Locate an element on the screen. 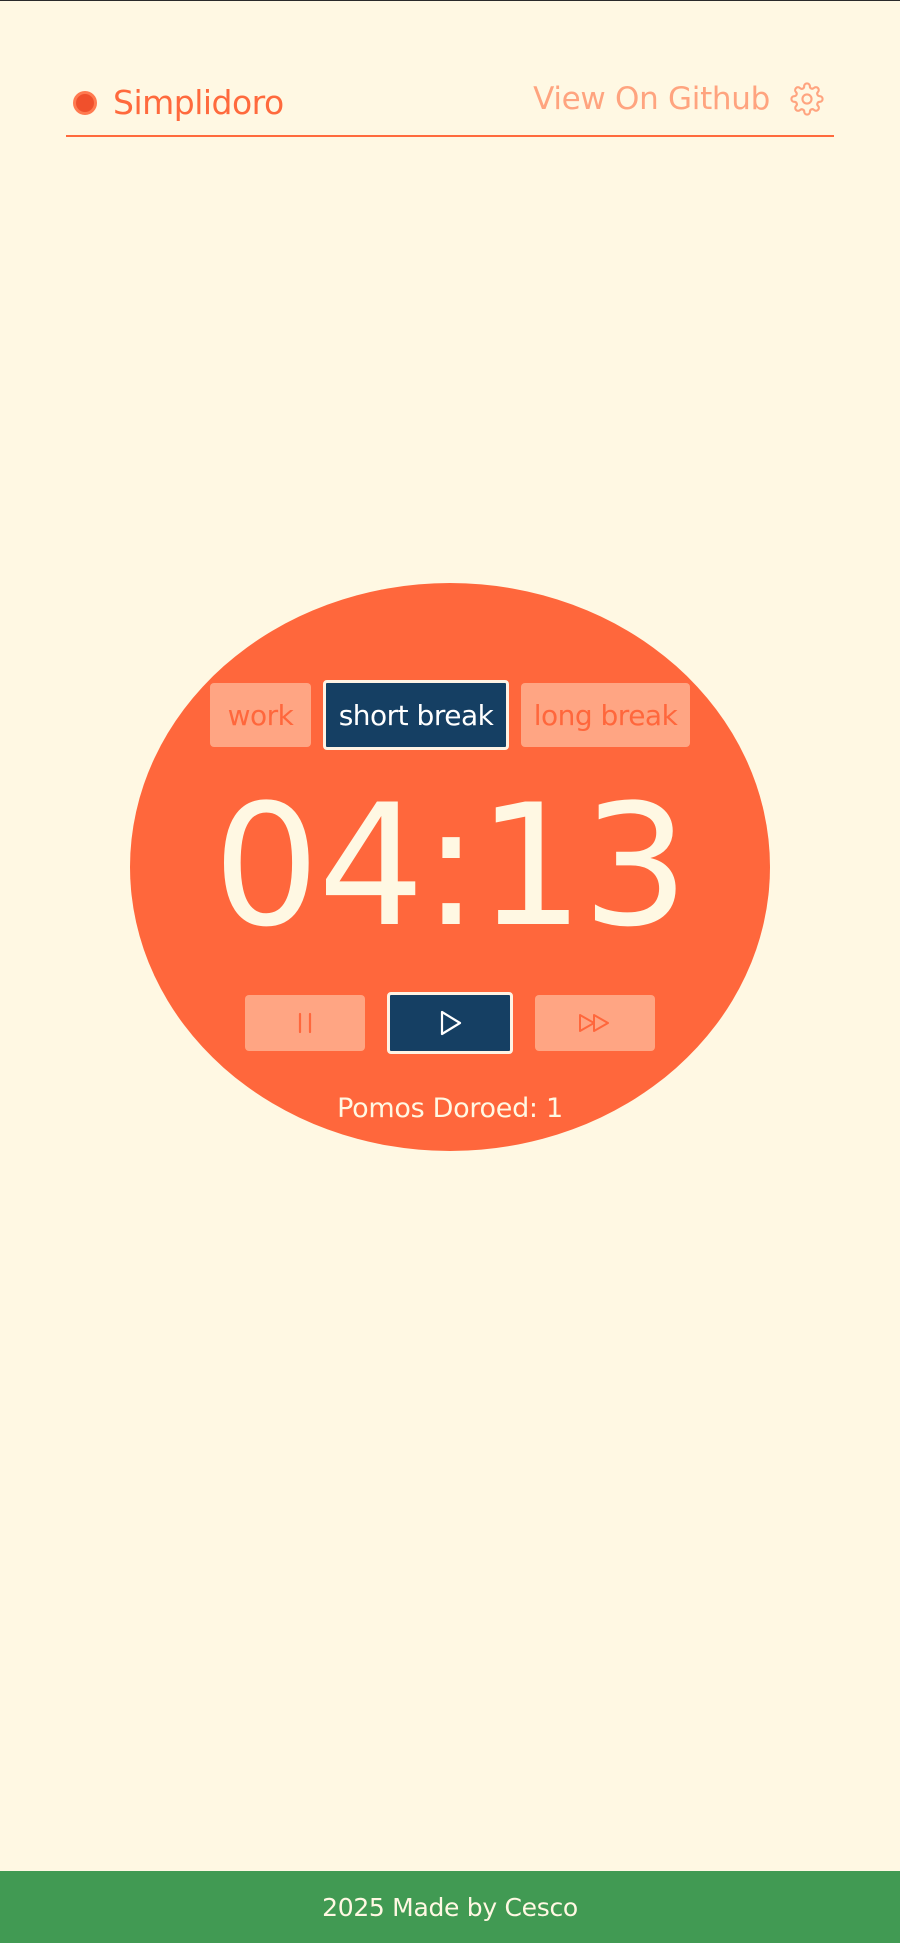 The image size is (900, 1943). pause-icon is located at coordinates (305, 1023).